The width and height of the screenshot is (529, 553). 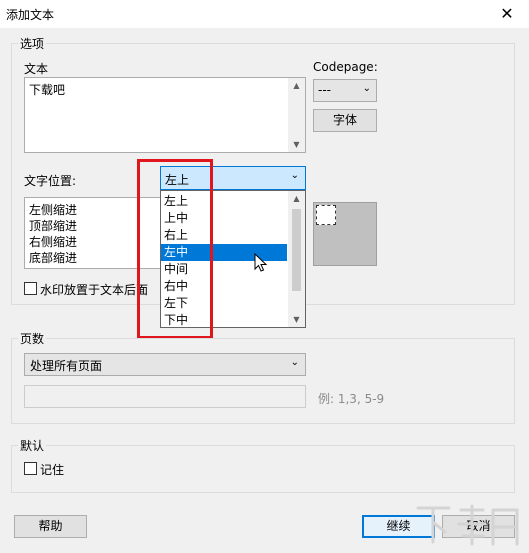 I want to click on default-group, so click(x=263, y=469).